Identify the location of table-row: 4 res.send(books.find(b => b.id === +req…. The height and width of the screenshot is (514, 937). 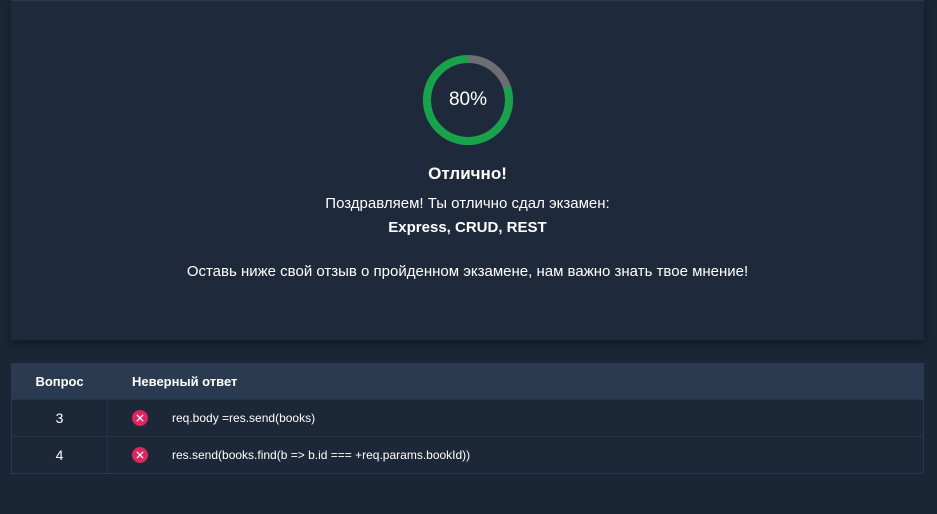
(467, 454).